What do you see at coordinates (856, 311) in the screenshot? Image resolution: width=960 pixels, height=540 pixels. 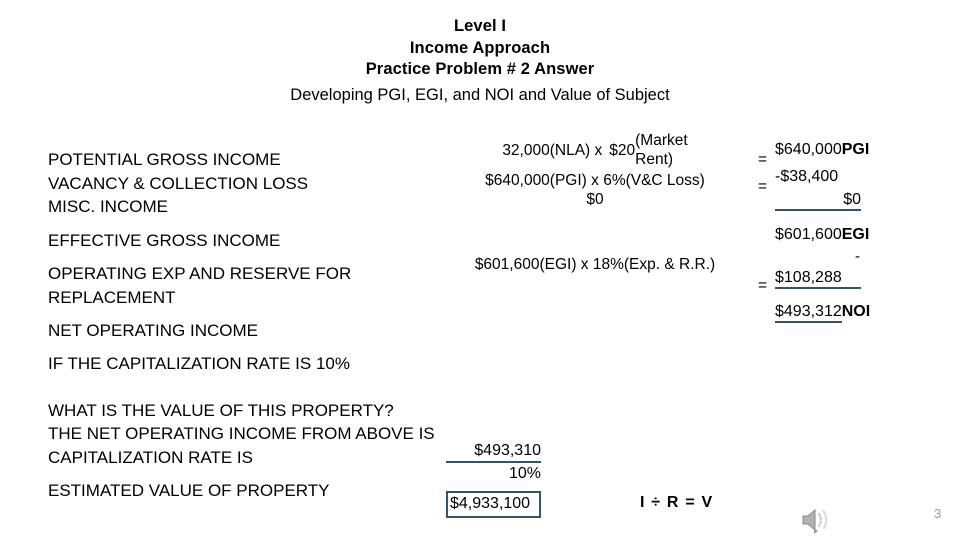 I see `result-noi-tag: NOI` at bounding box center [856, 311].